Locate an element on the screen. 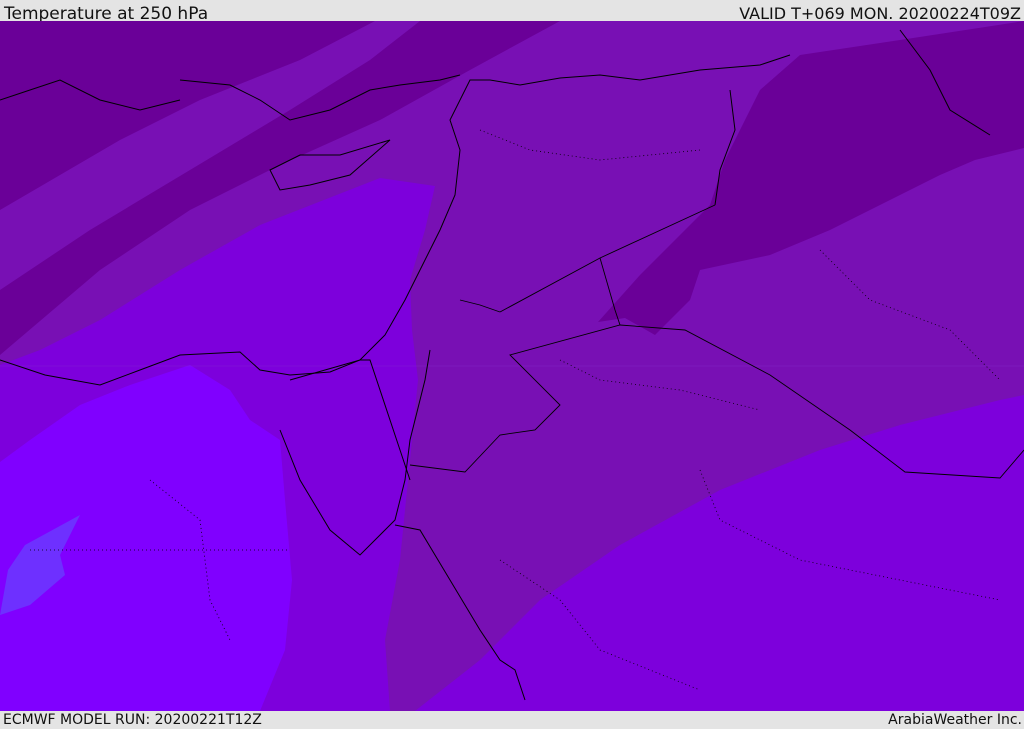 The image size is (1024, 729). credit: ArabiaWeather Inc. is located at coordinates (955, 720).